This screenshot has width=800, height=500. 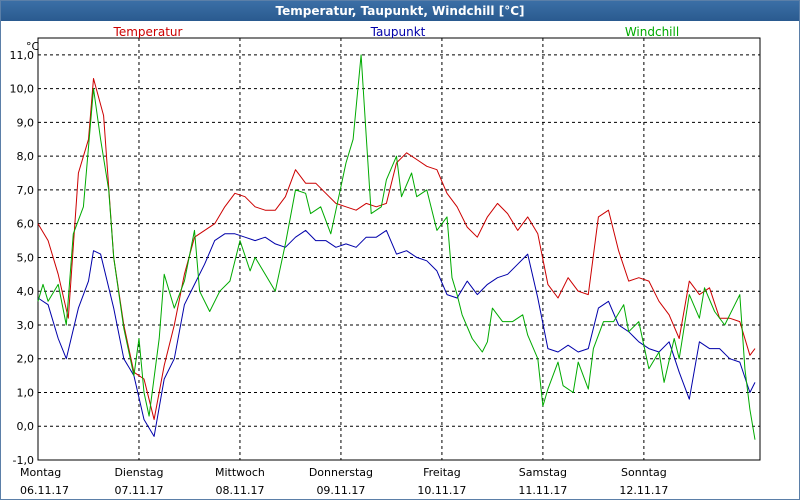 I want to click on y-tick-label: 0,0, so click(x=26, y=426).